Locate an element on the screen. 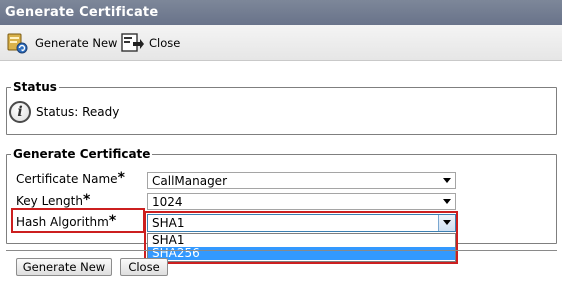 Image resolution: width=562 pixels, height=285 pixels. close-button: Close is located at coordinates (144, 267).